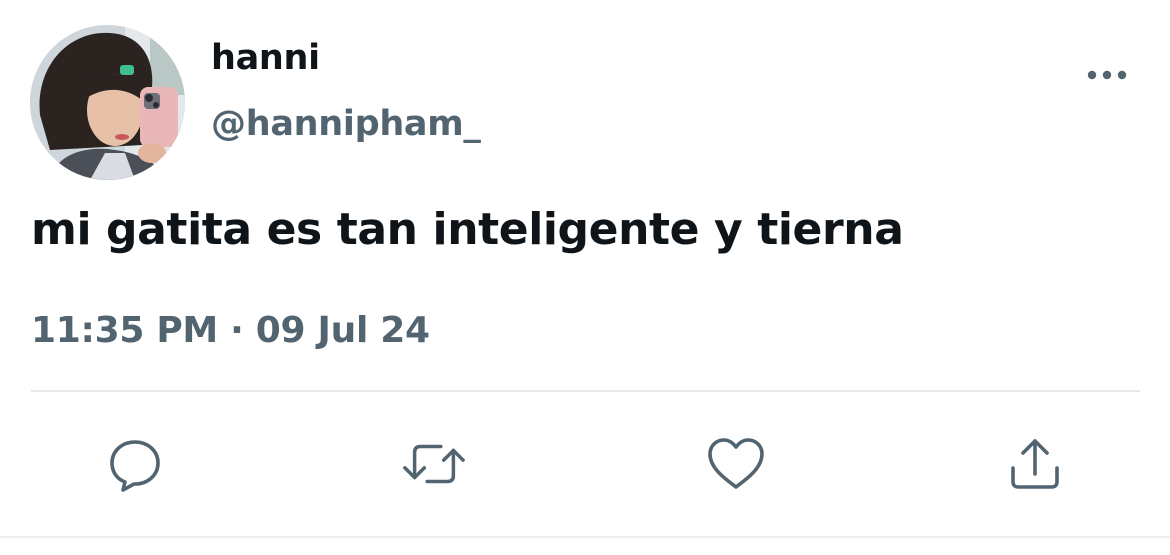  Describe the element at coordinates (585, 537) in the screenshot. I see `bottom-border` at that location.